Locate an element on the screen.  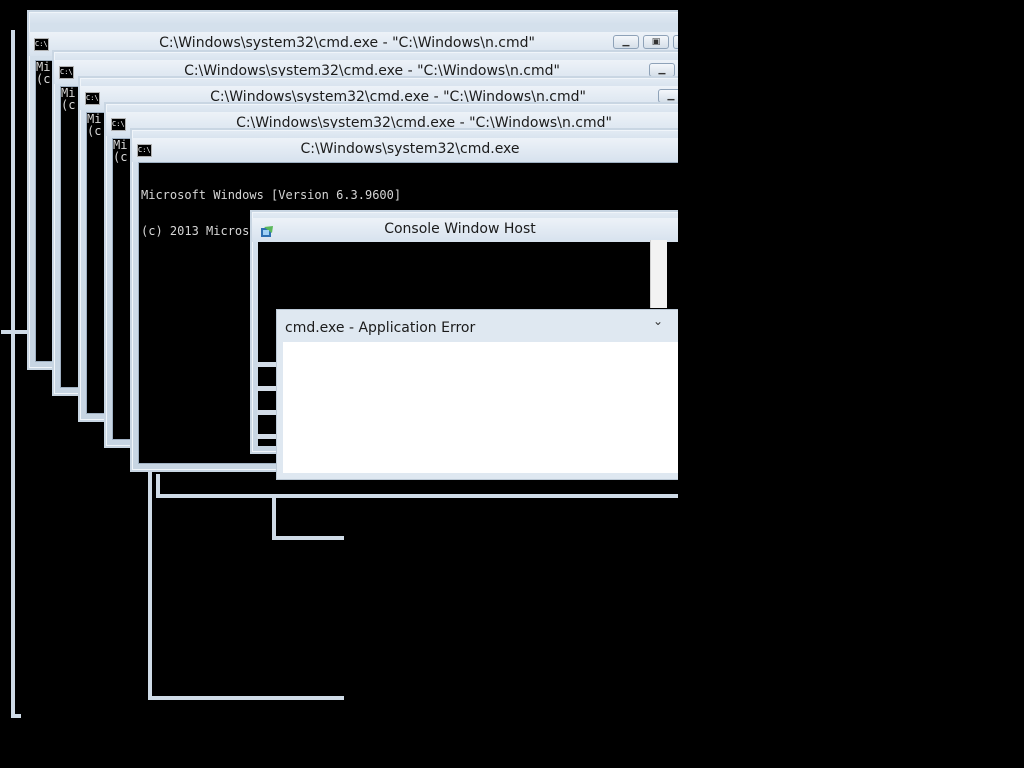
dialog-title: cmd.exe - Application Error is located at coordinates (380, 328).